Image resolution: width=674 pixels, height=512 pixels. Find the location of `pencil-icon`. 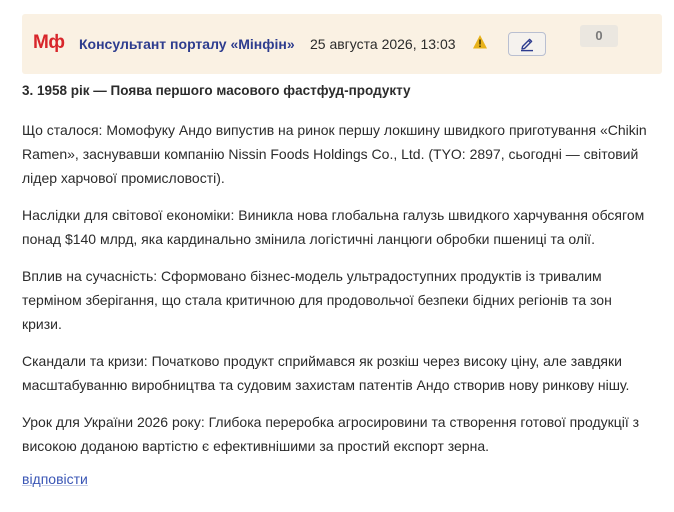

pencil-icon is located at coordinates (527, 45).